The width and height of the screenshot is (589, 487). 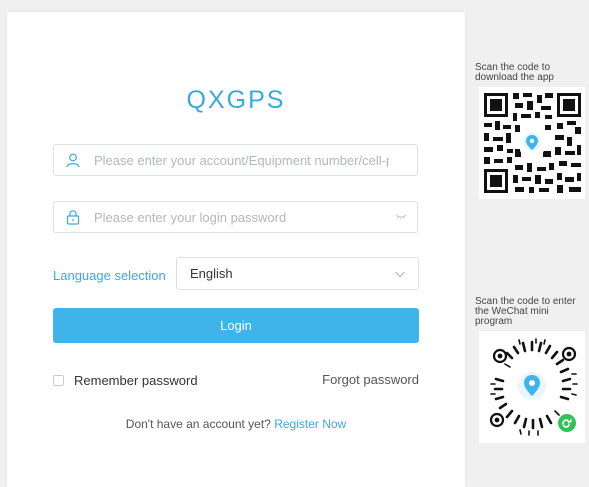 What do you see at coordinates (211, 273) in the screenshot?
I see `language-value: English` at bounding box center [211, 273].